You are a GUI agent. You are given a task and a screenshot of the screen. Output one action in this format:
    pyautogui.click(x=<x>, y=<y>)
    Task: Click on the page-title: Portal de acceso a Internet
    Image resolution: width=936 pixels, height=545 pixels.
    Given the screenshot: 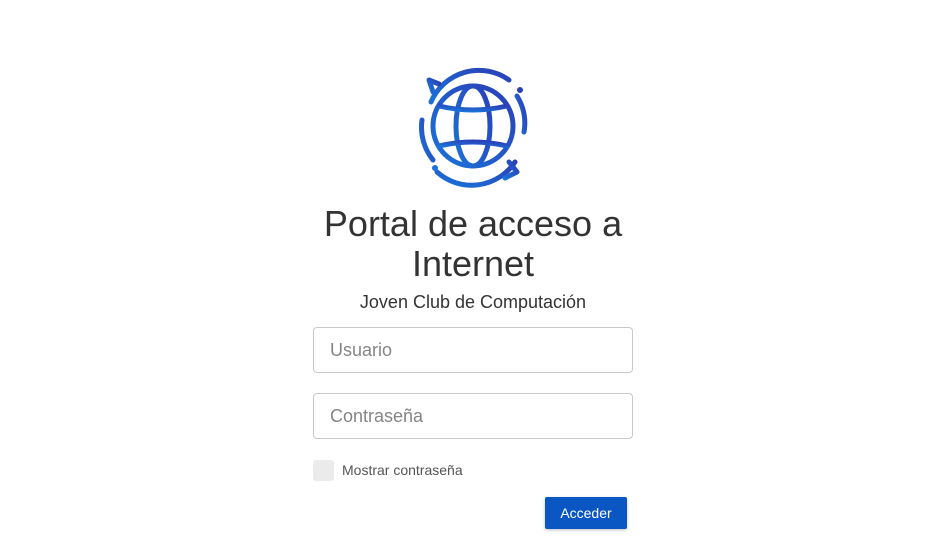 What is the action you would take?
    pyautogui.click(x=468, y=244)
    